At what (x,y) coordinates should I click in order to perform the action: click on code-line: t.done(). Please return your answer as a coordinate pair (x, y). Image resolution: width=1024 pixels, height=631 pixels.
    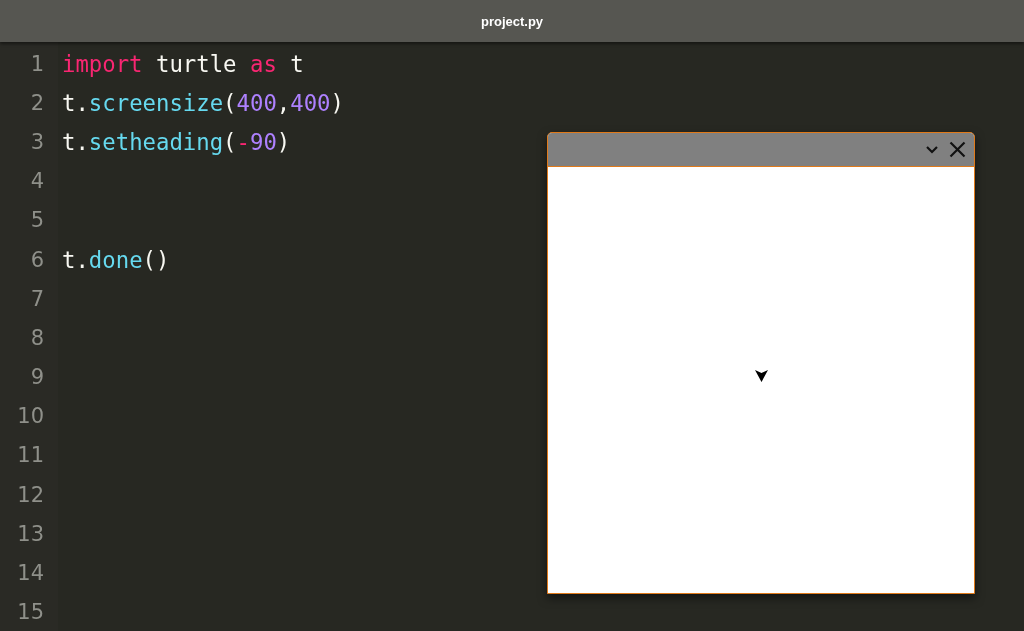
    Looking at the image, I should click on (116, 259).